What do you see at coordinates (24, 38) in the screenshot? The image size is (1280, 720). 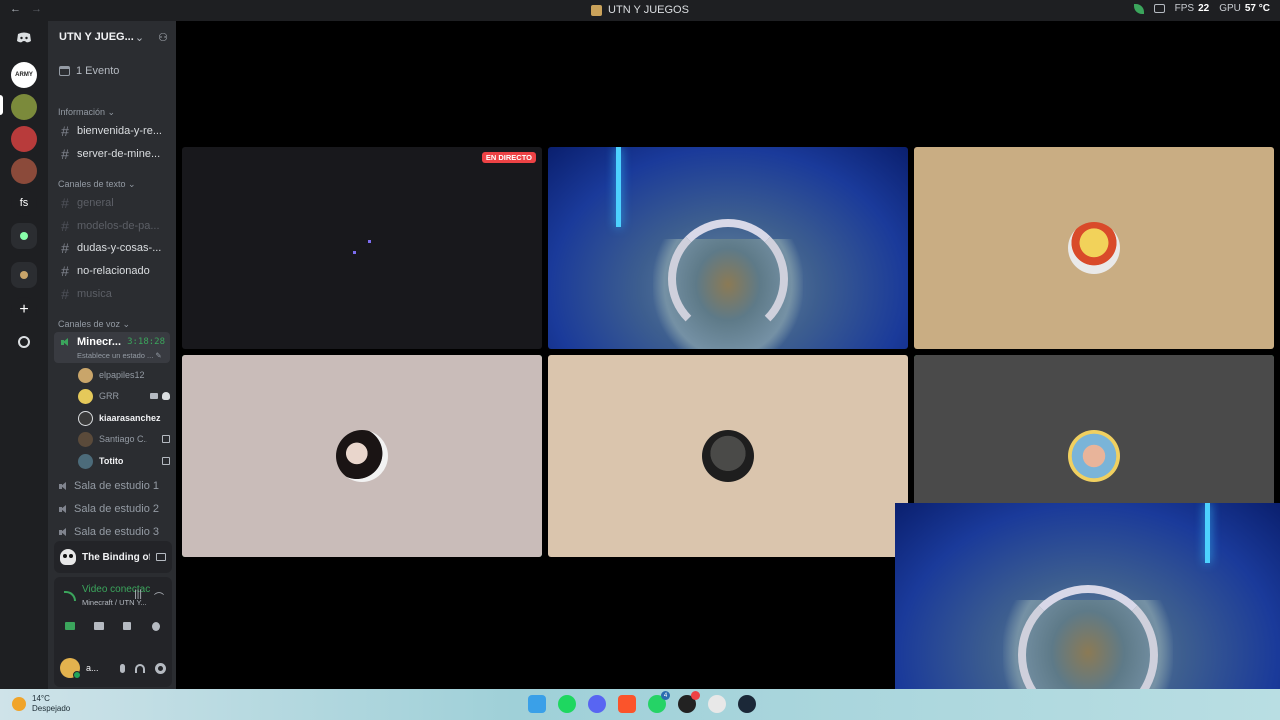 I see `discord-home-icon` at bounding box center [24, 38].